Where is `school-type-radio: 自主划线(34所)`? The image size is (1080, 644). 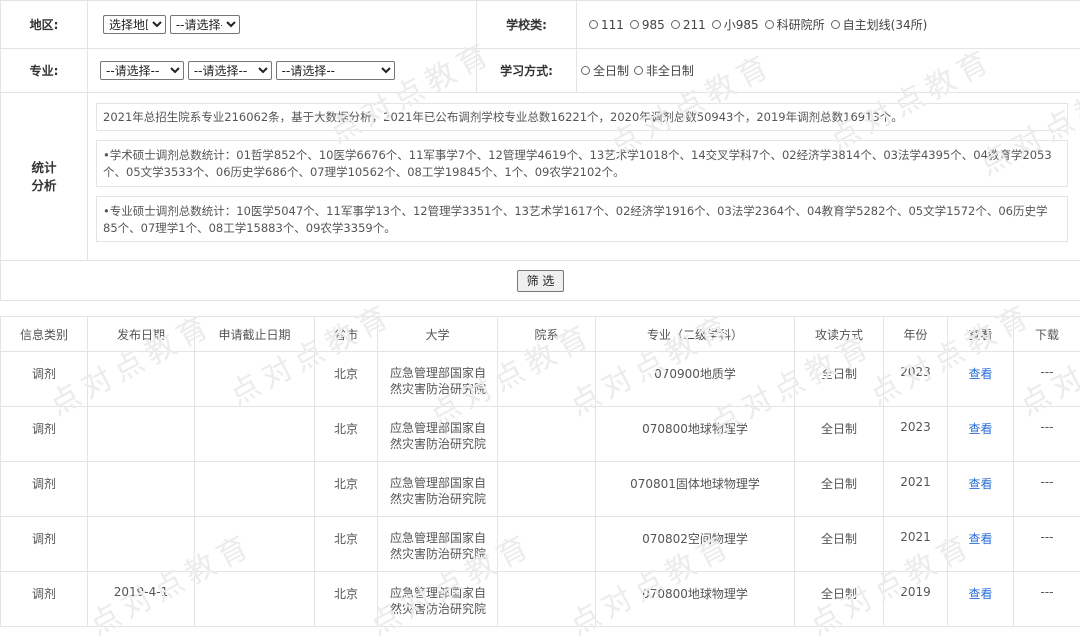 school-type-radio: 自主划线(34所) is located at coordinates (879, 24).